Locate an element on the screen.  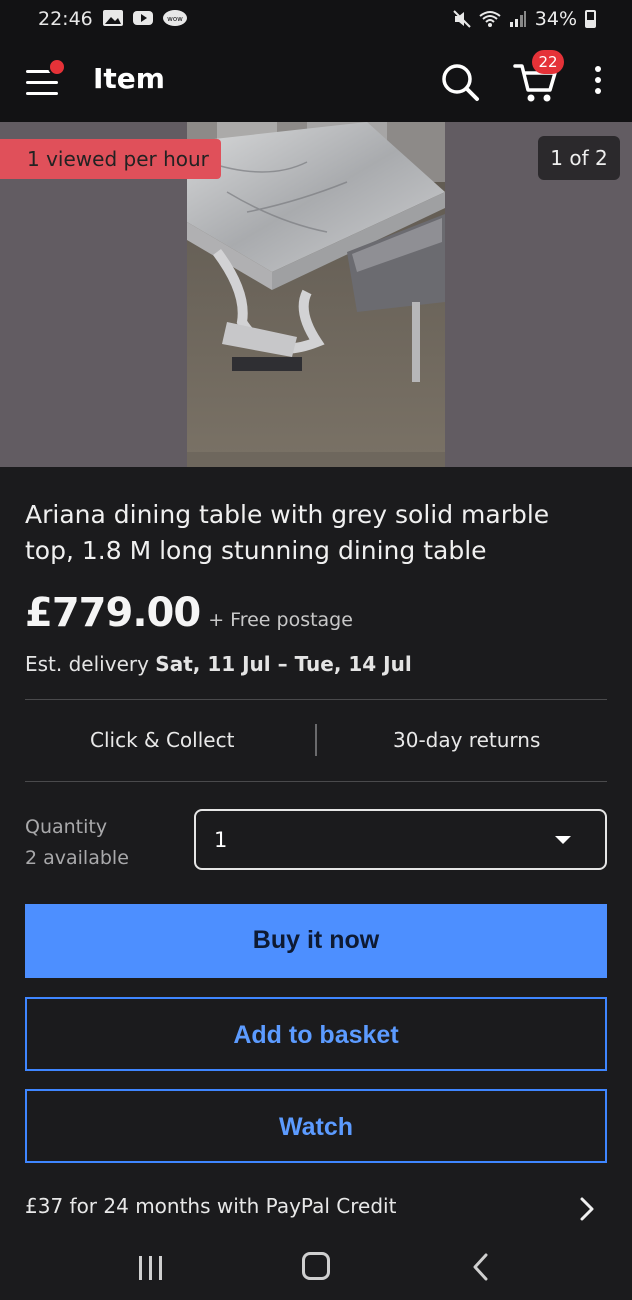
notification-dot is located at coordinates (57, 67).